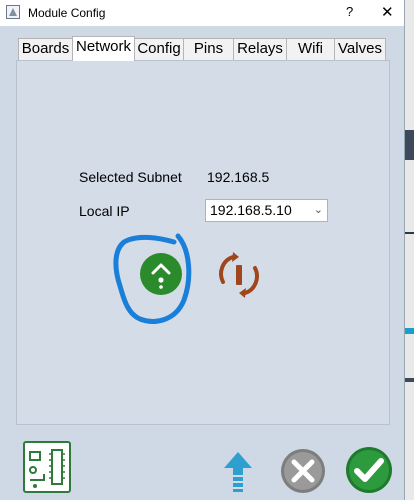  I want to click on help-button: ?, so click(349, 11).